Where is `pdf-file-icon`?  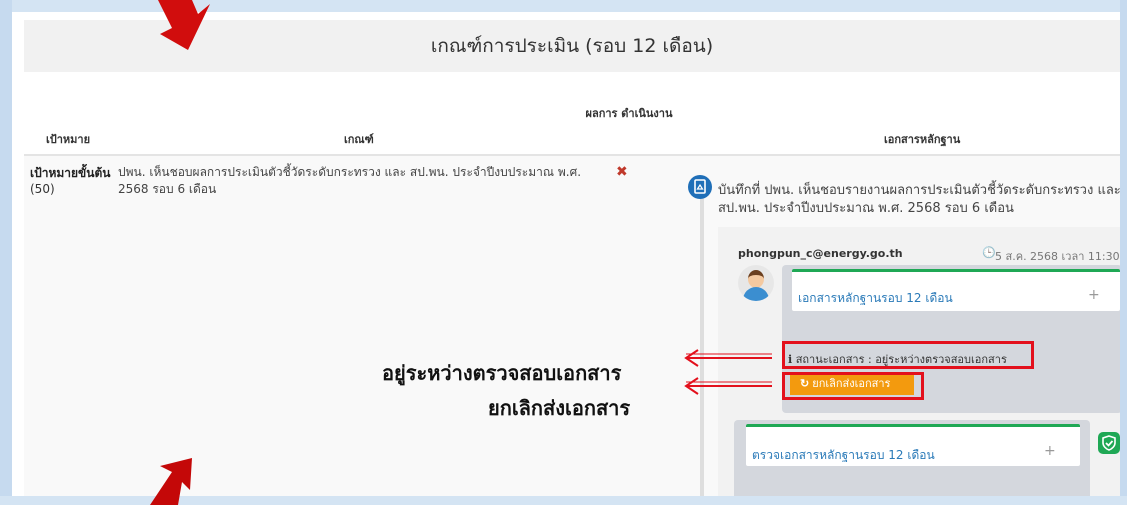
pdf-file-icon is located at coordinates (700, 187).